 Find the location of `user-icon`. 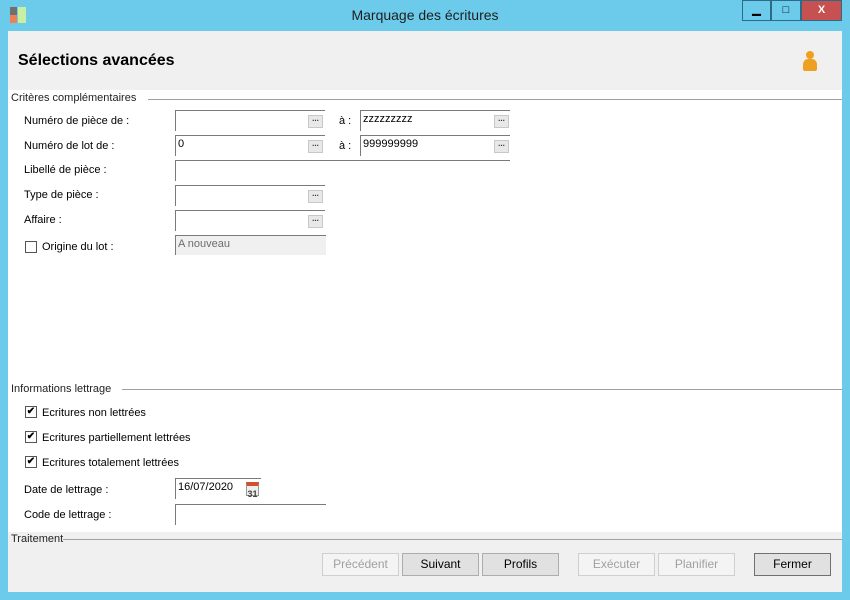

user-icon is located at coordinates (810, 61).